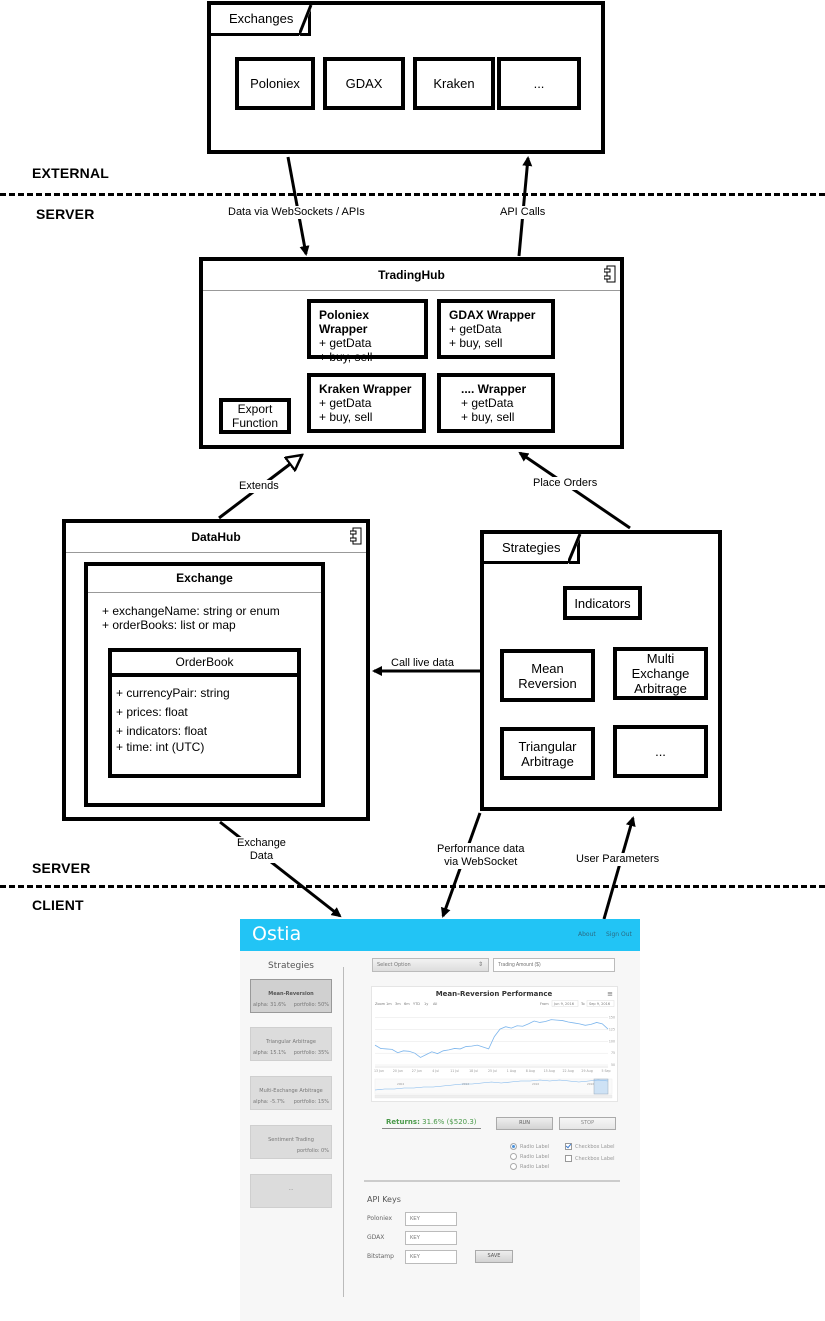 Image resolution: width=825 pixels, height=1321 pixels. What do you see at coordinates (379, 1071) in the screenshot?
I see `chart-xtick-label: 13 Jun` at bounding box center [379, 1071].